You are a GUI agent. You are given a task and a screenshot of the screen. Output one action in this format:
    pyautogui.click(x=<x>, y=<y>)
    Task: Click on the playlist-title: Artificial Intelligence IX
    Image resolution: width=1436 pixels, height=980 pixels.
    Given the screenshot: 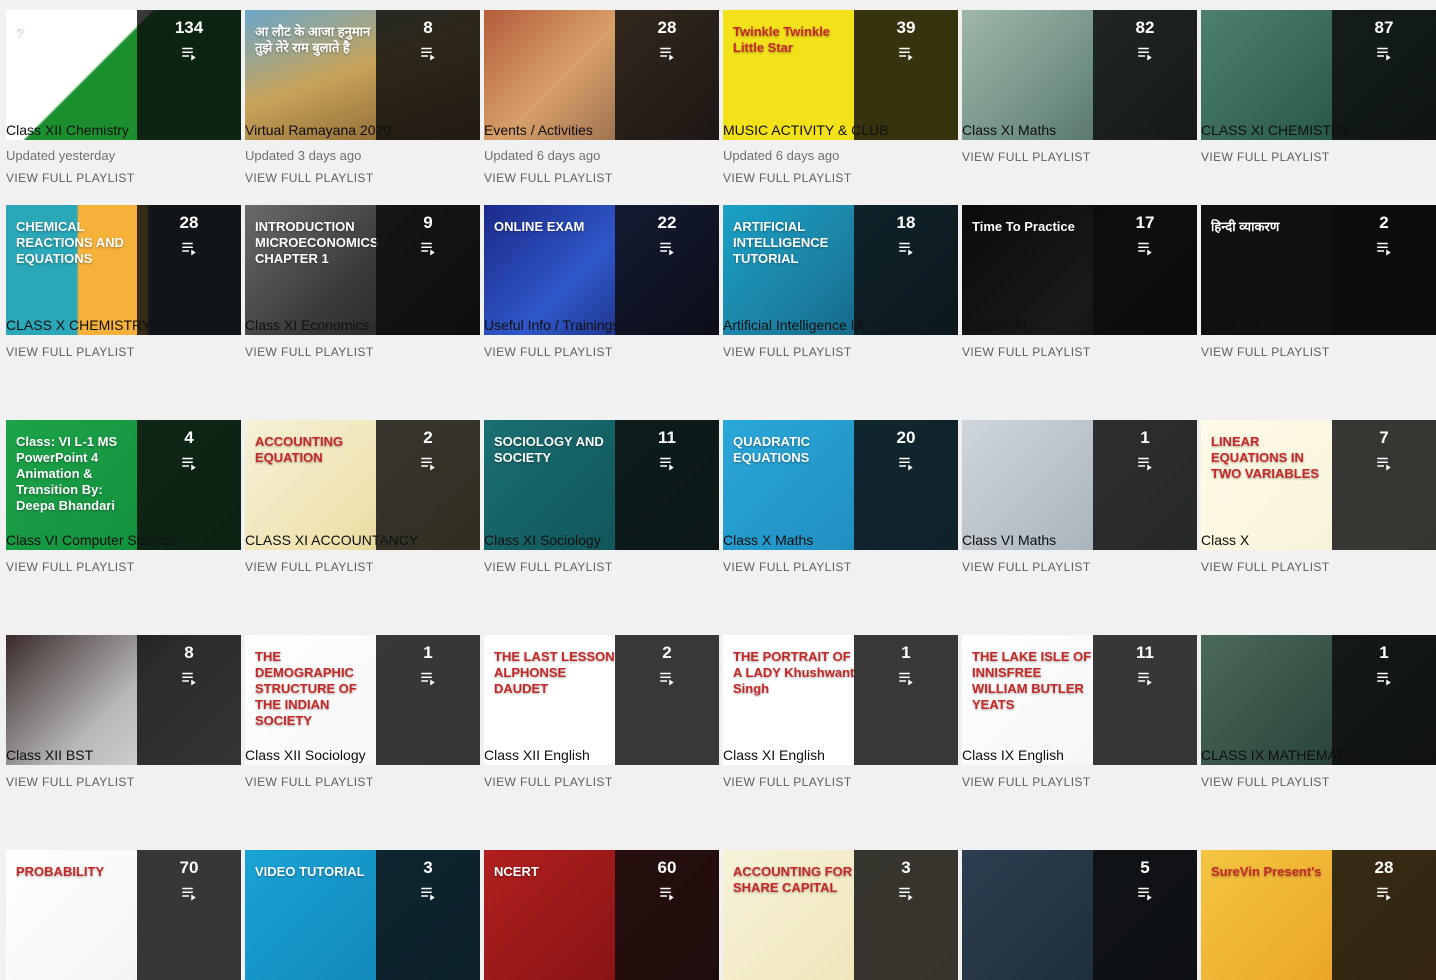 What is the action you would take?
    pyautogui.click(x=839, y=325)
    